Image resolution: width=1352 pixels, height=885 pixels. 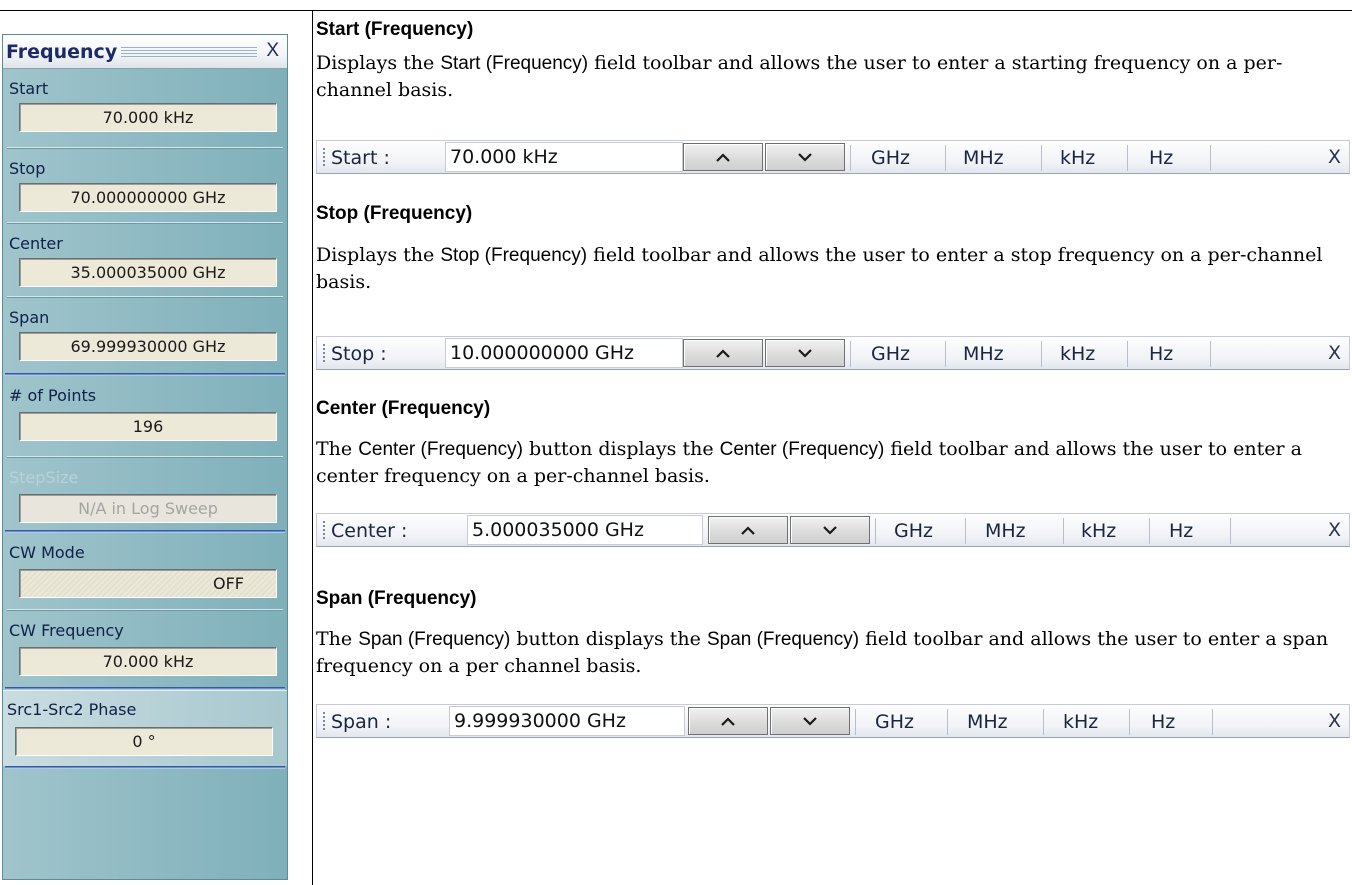 What do you see at coordinates (337, 639) in the screenshot?
I see `desc-text: The` at bounding box center [337, 639].